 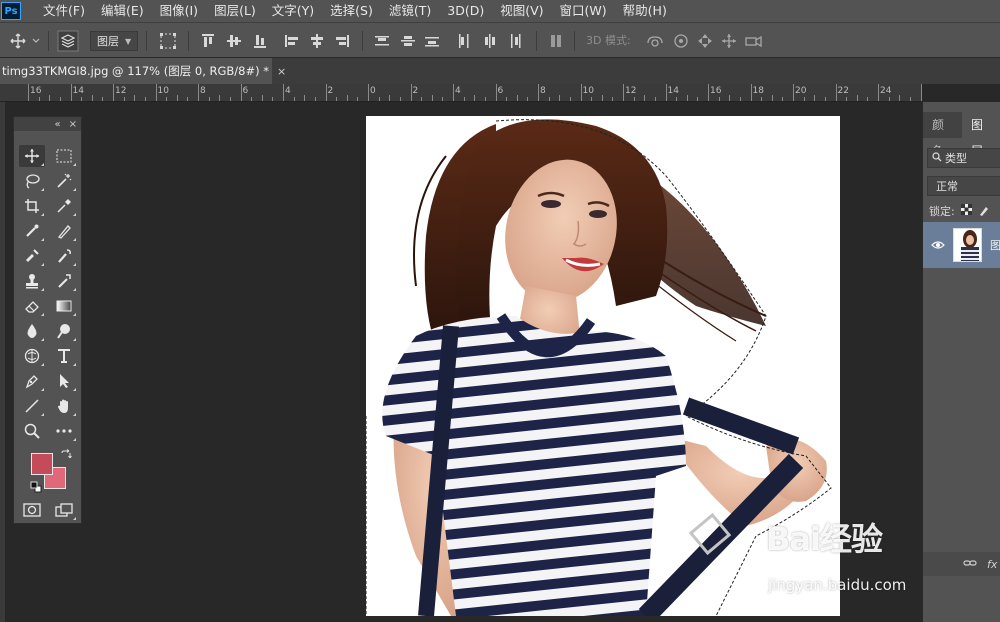 I want to click on pen-tool-icon, so click(x=32, y=381).